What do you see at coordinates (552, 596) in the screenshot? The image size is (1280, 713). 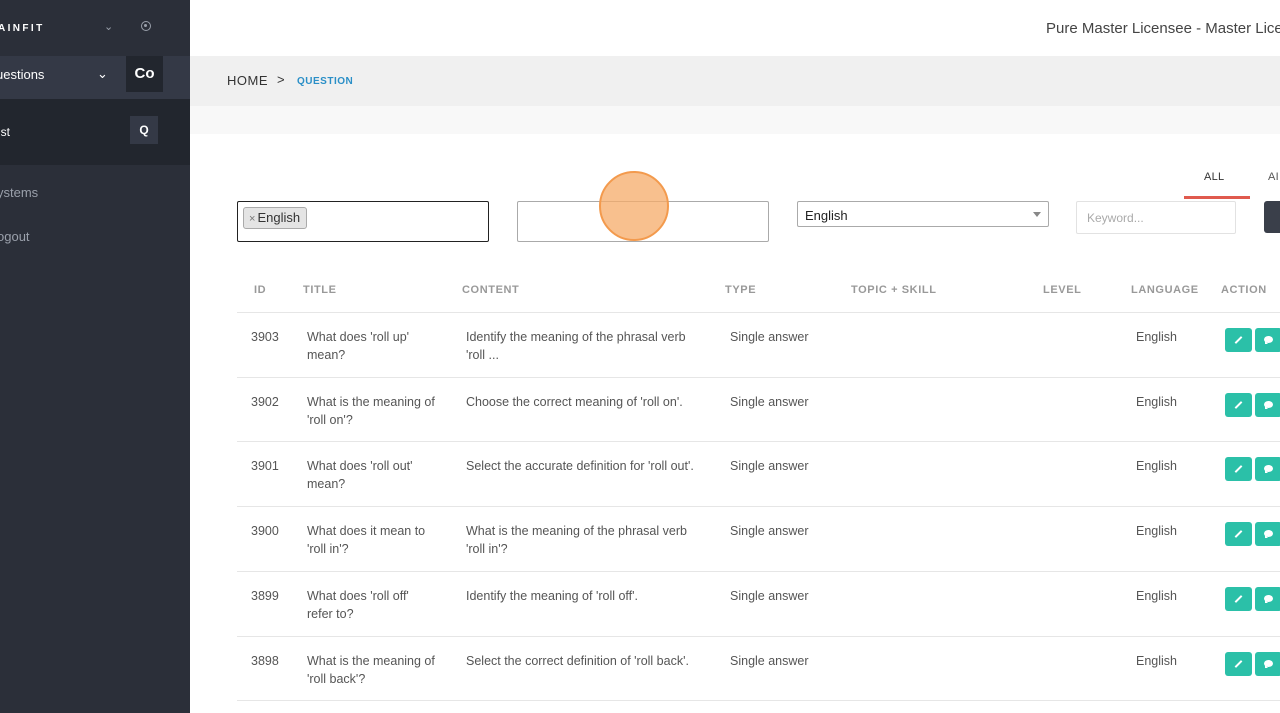 I see `cell-content: Identify the meaning of 'roll off'.` at bounding box center [552, 596].